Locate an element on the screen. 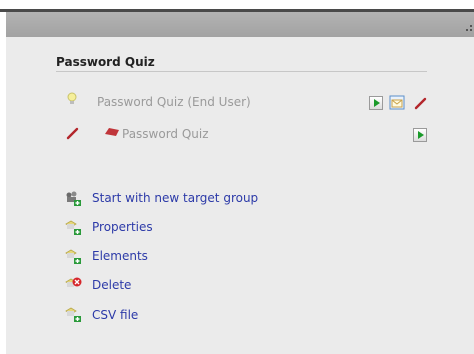 This screenshot has width=474, height=354. lightbulb-icon is located at coordinates (72, 98).